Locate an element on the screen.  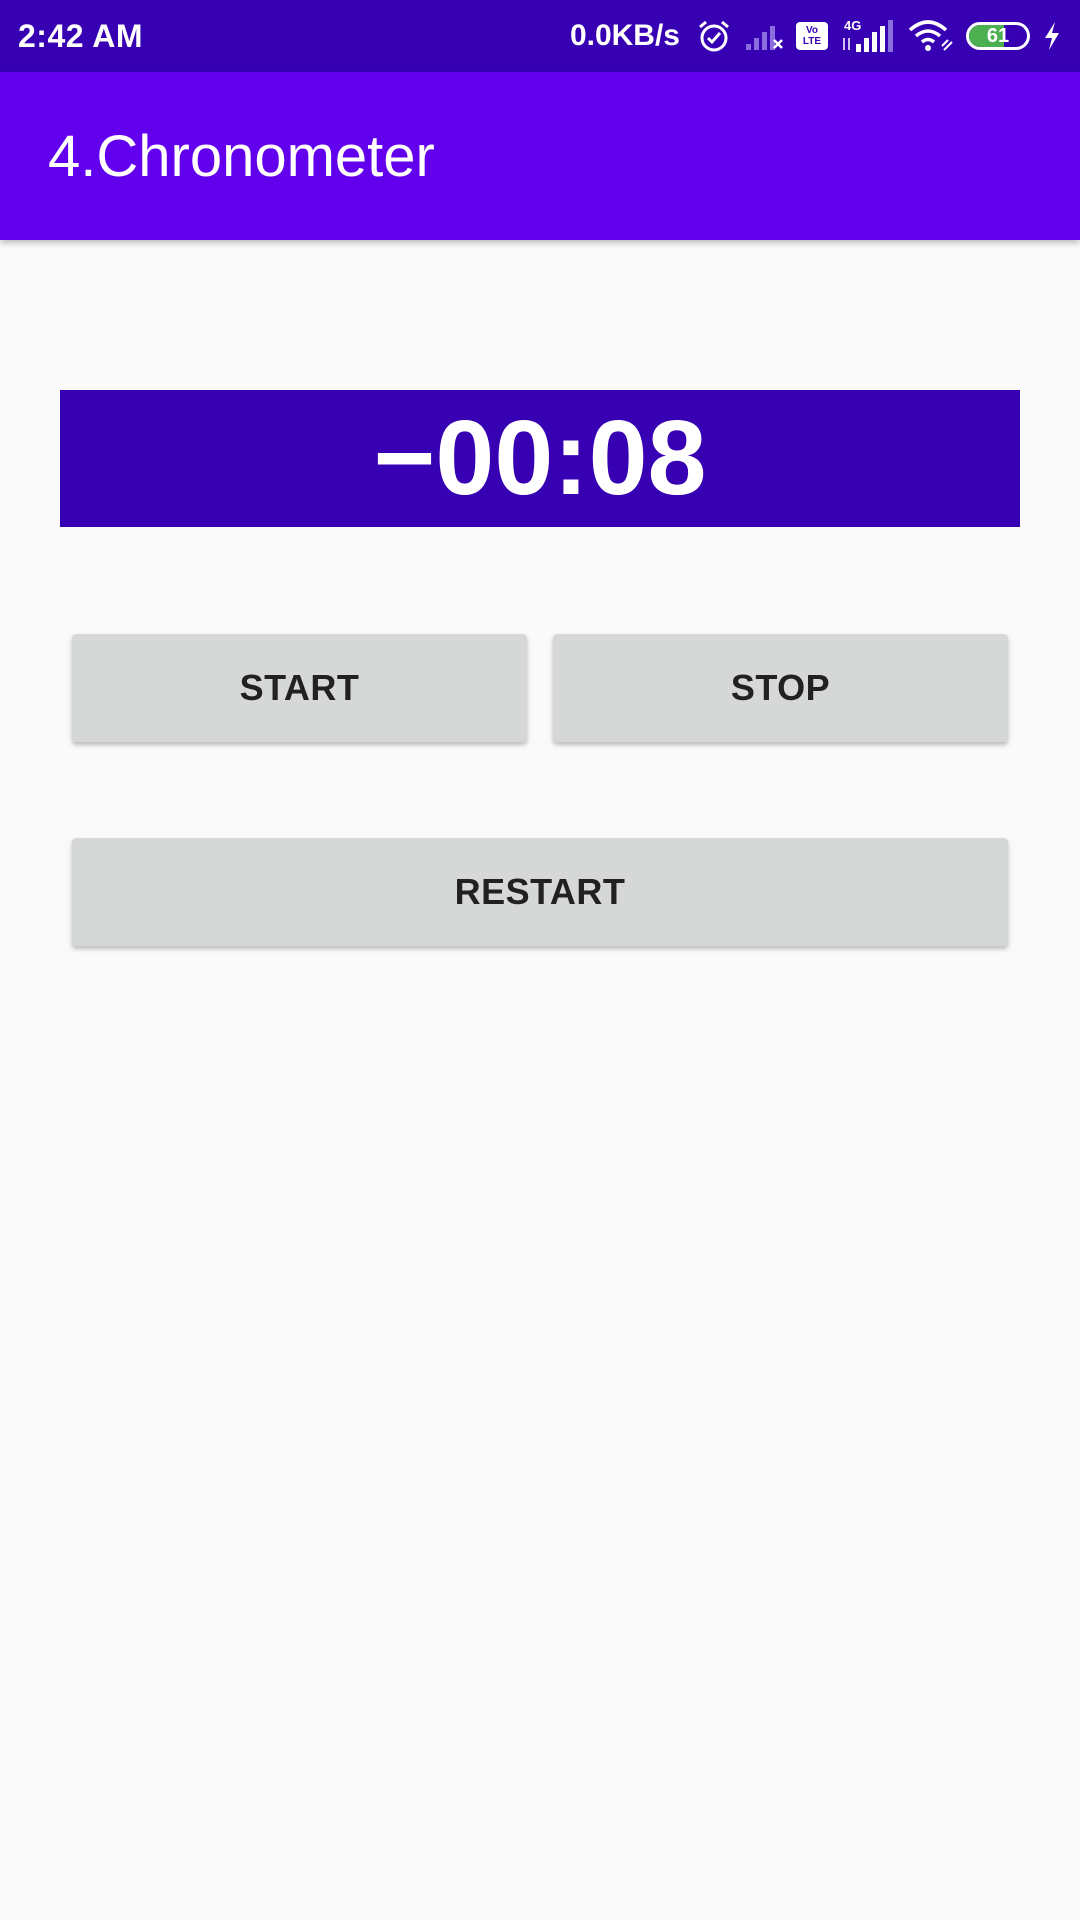
status-bar: 2:42 AM 0.0KB/s Vo LTE 4G 61 is located at coordinates (540, 36).